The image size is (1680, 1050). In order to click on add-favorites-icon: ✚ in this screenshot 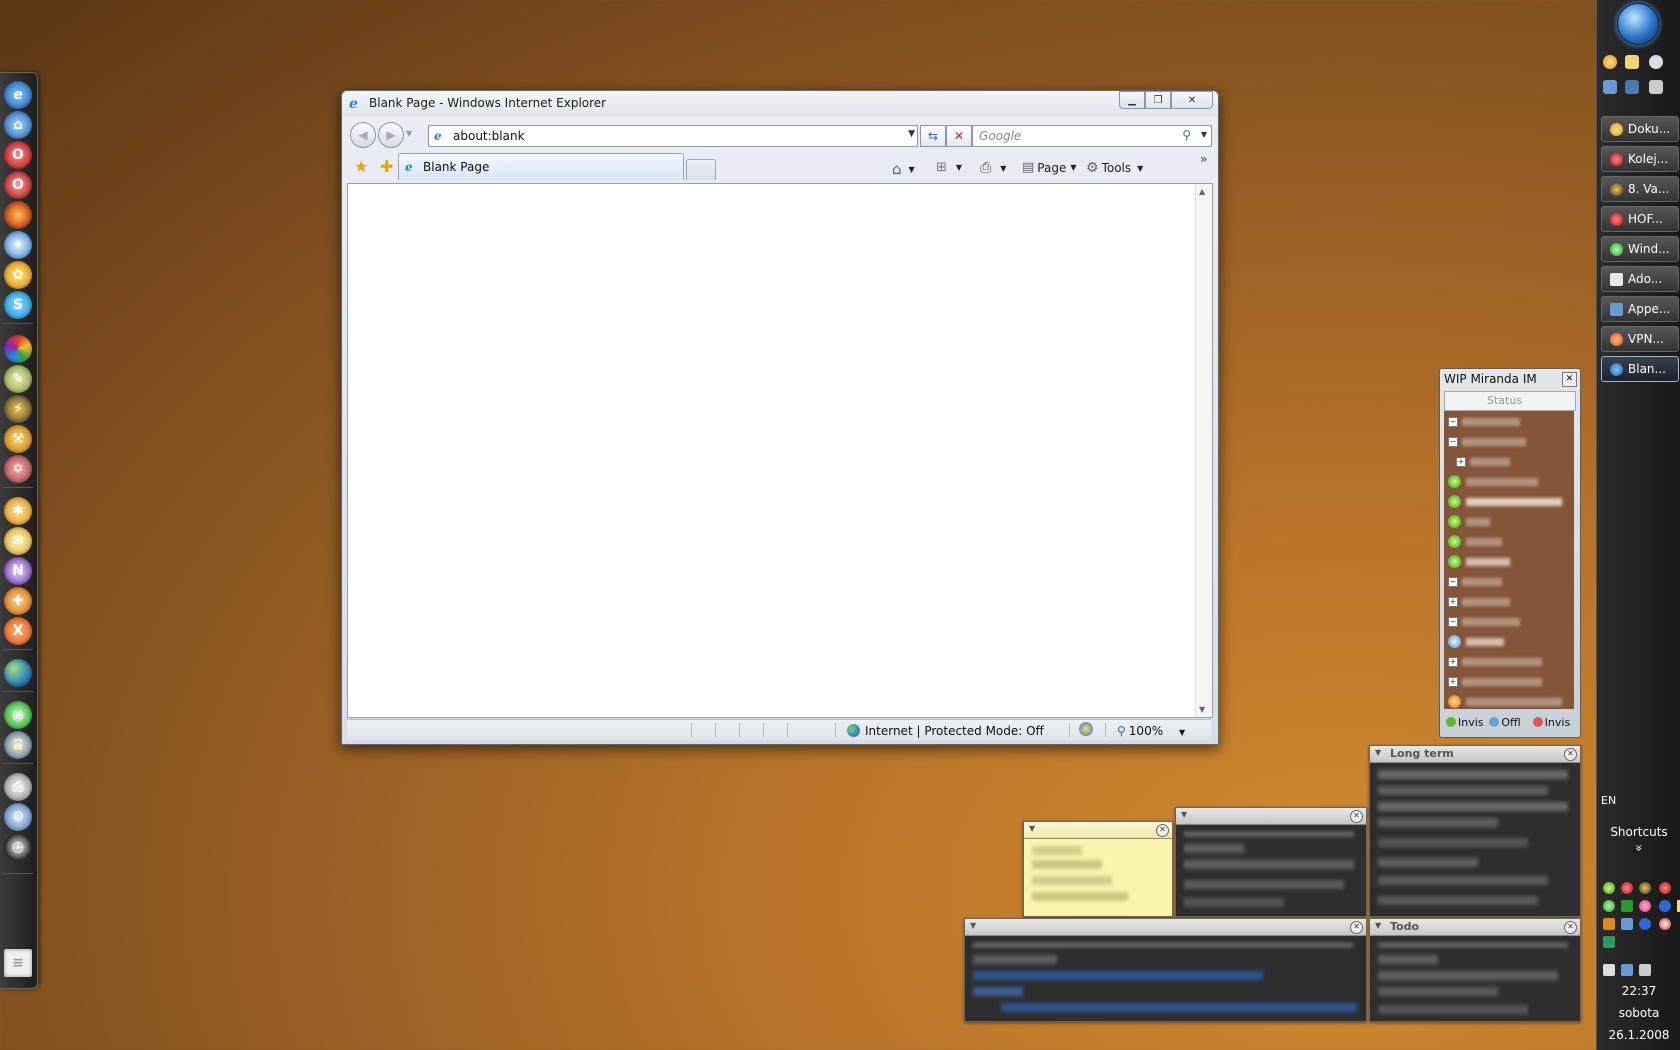, I will do `click(386, 166)`.